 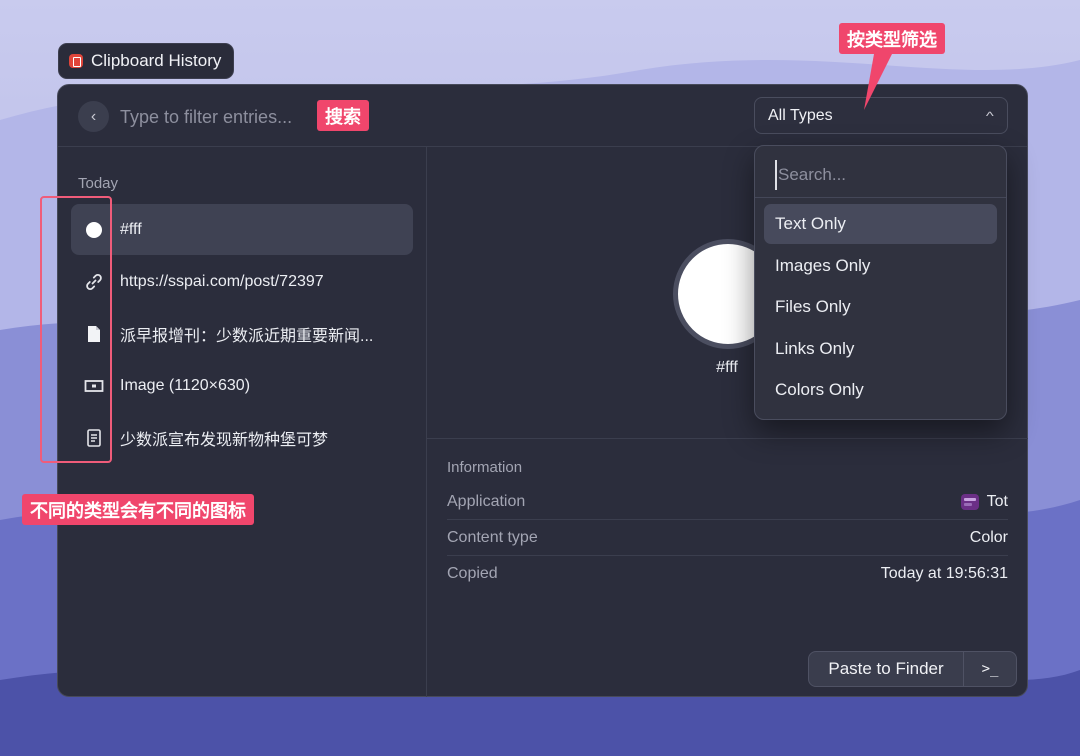 What do you see at coordinates (886, 669) in the screenshot?
I see `paste-to-finder-button: Paste to Finder` at bounding box center [886, 669].